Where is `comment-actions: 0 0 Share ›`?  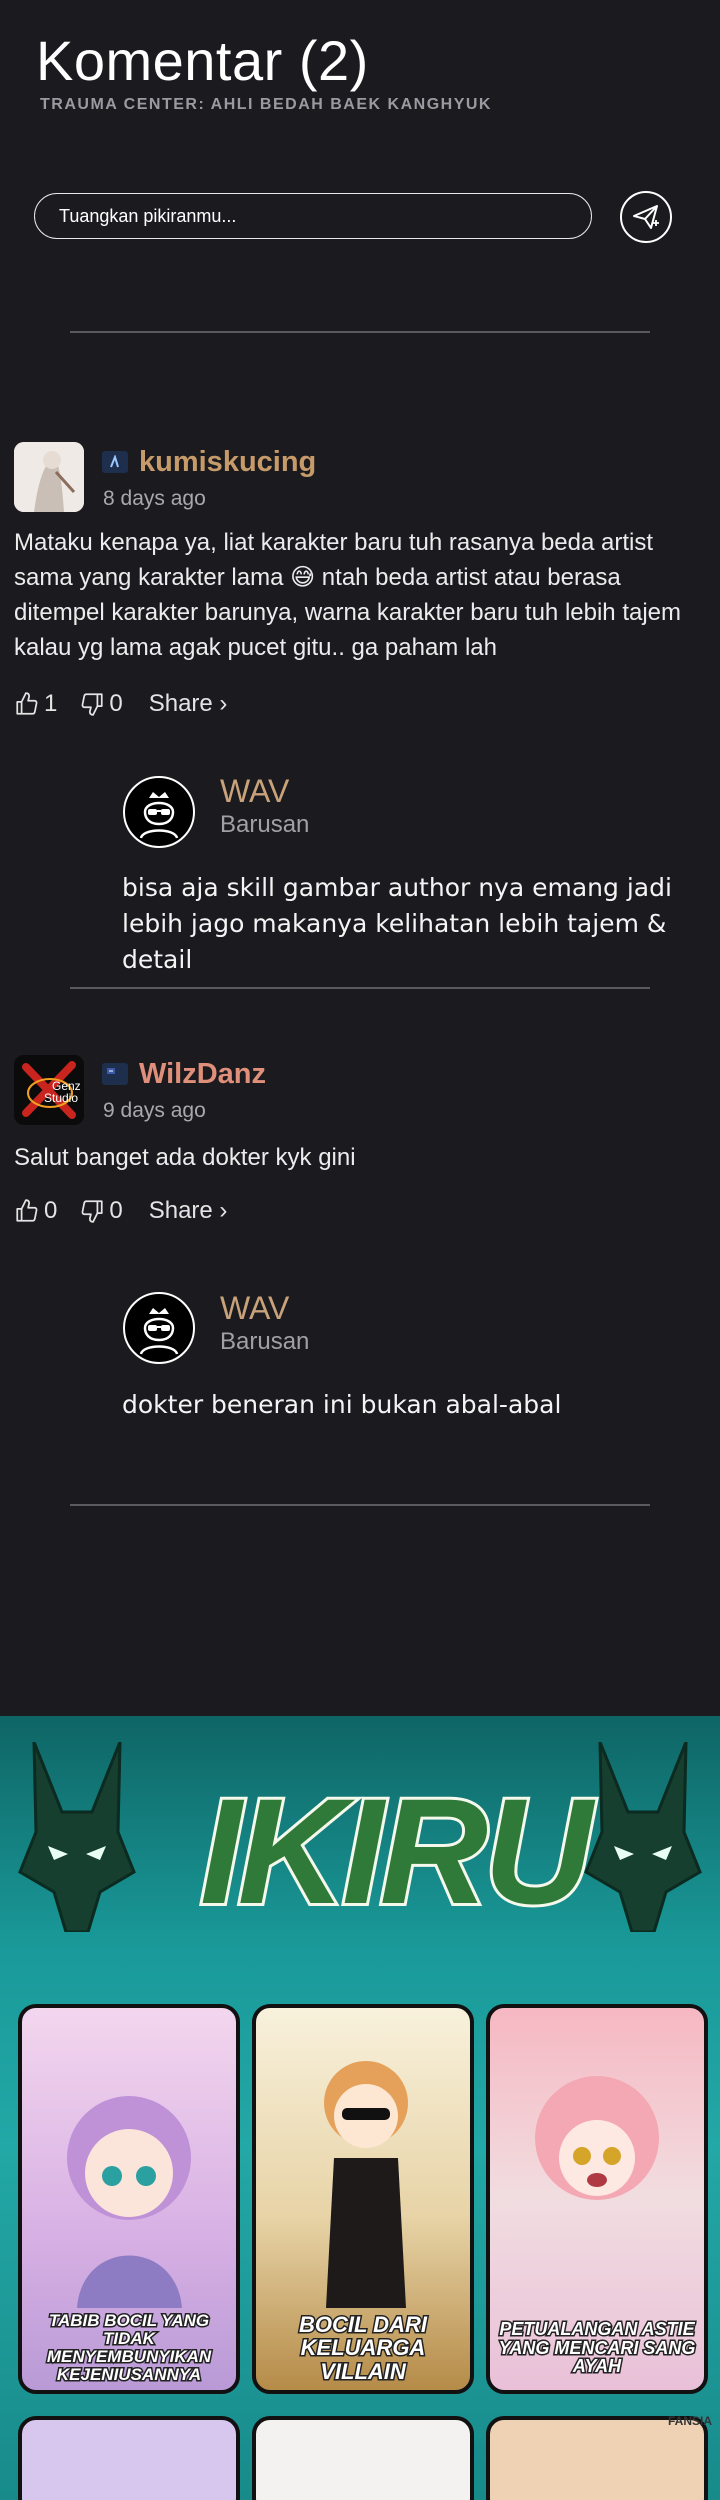 comment-actions: 0 0 Share › is located at coordinates (120, 1211).